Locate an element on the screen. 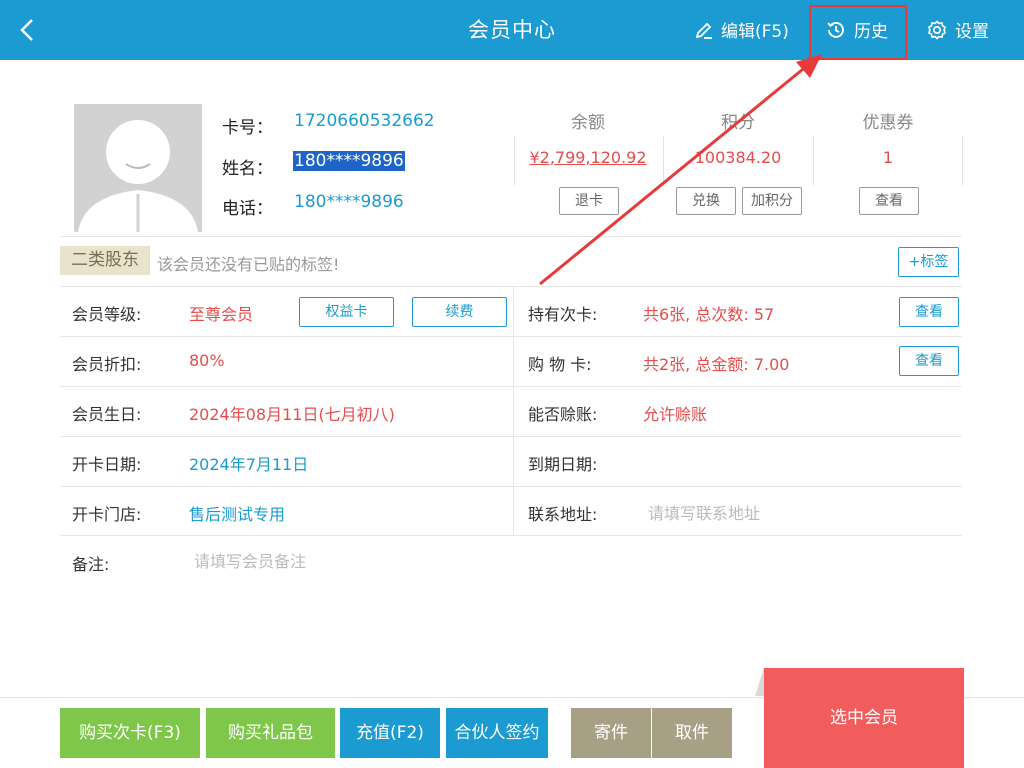 The width and height of the screenshot is (1024, 768). settings-button: 设置 is located at coordinates (957, 29).